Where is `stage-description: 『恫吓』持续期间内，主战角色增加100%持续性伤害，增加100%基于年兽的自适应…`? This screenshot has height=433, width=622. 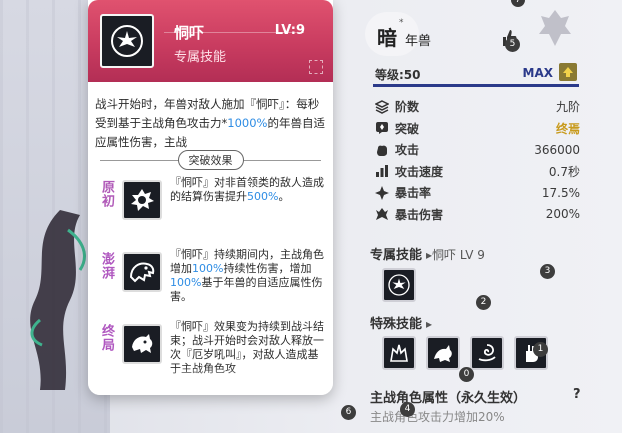 stage-description: 『恫吓』持续期间内，主战角色增加100%持续性伤害，增加100%基于年兽的自适应… is located at coordinates (248, 276).